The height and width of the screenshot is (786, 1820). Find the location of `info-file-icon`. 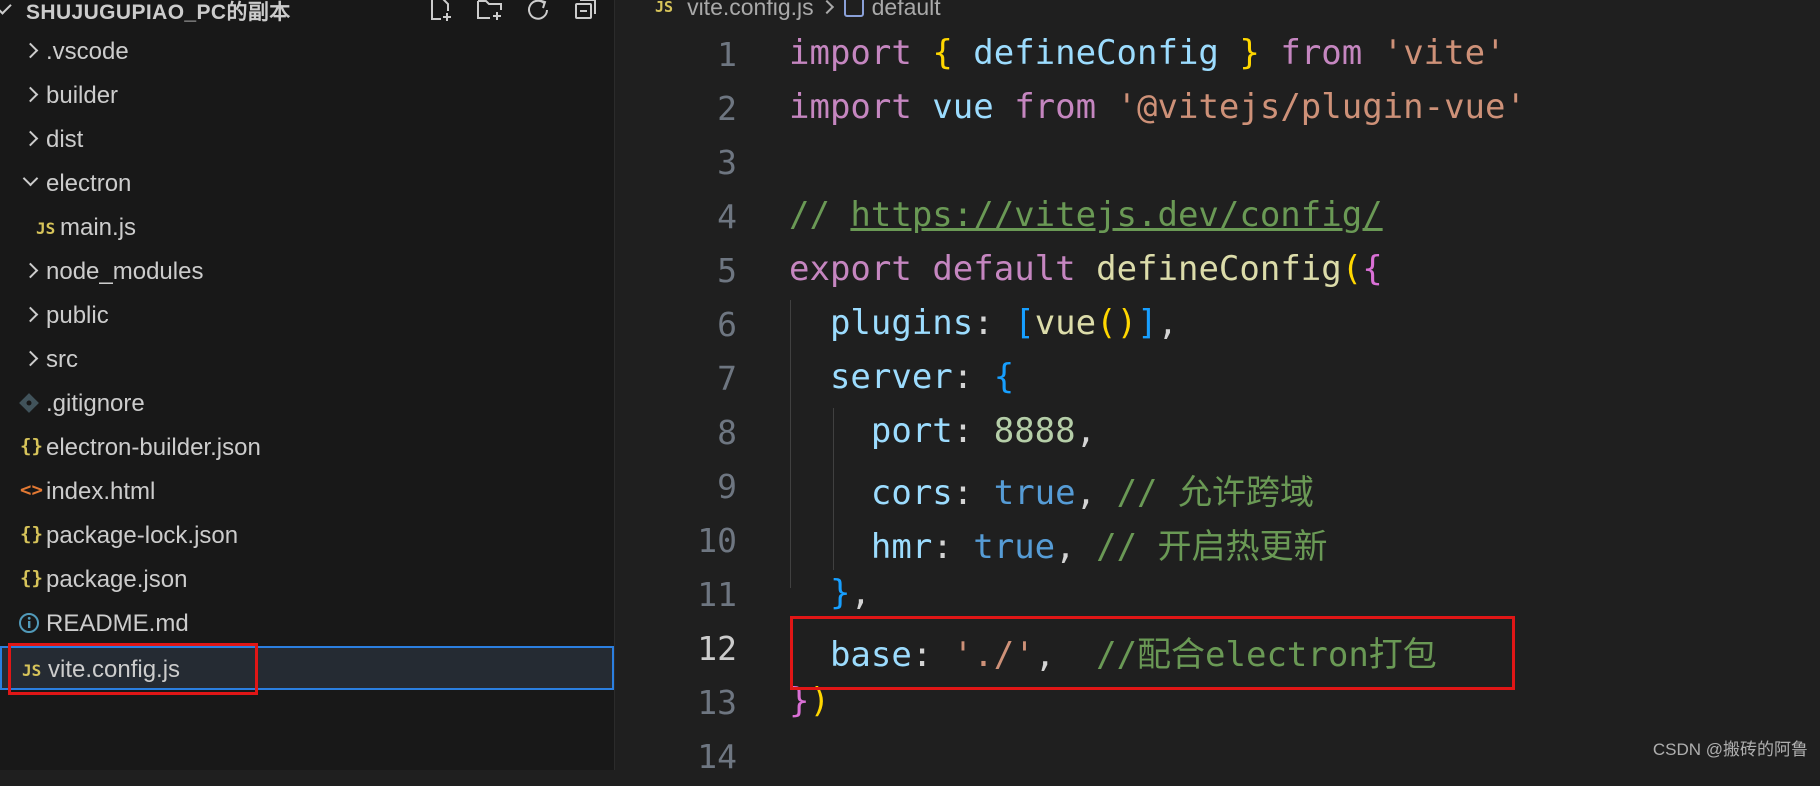

info-file-icon is located at coordinates (29, 626).